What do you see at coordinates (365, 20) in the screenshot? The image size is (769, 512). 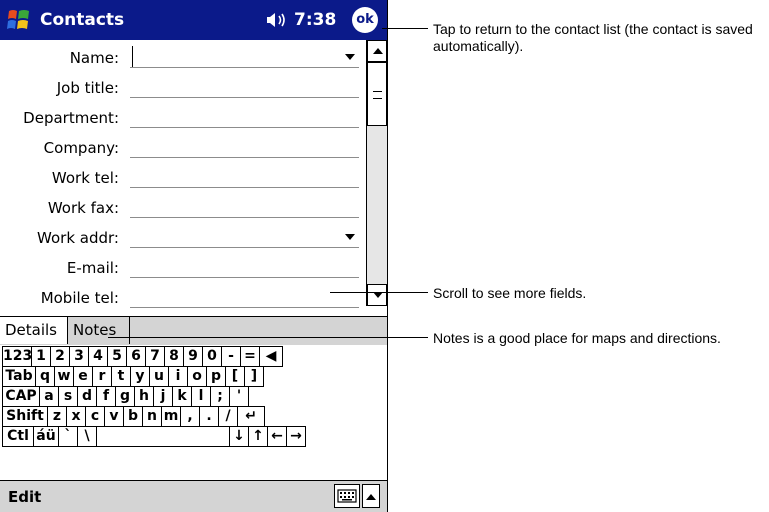 I see `ok-button: ok` at bounding box center [365, 20].